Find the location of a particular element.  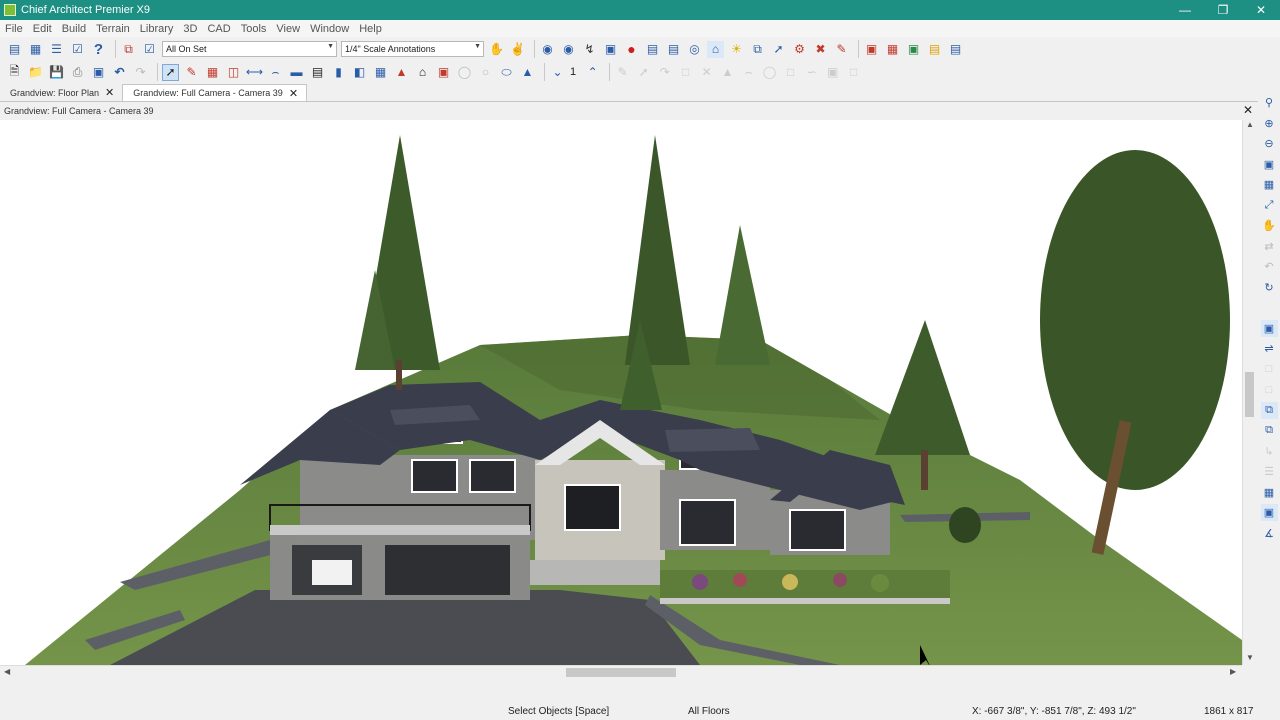

frame-icon: ▤ is located at coordinates (934, 49).